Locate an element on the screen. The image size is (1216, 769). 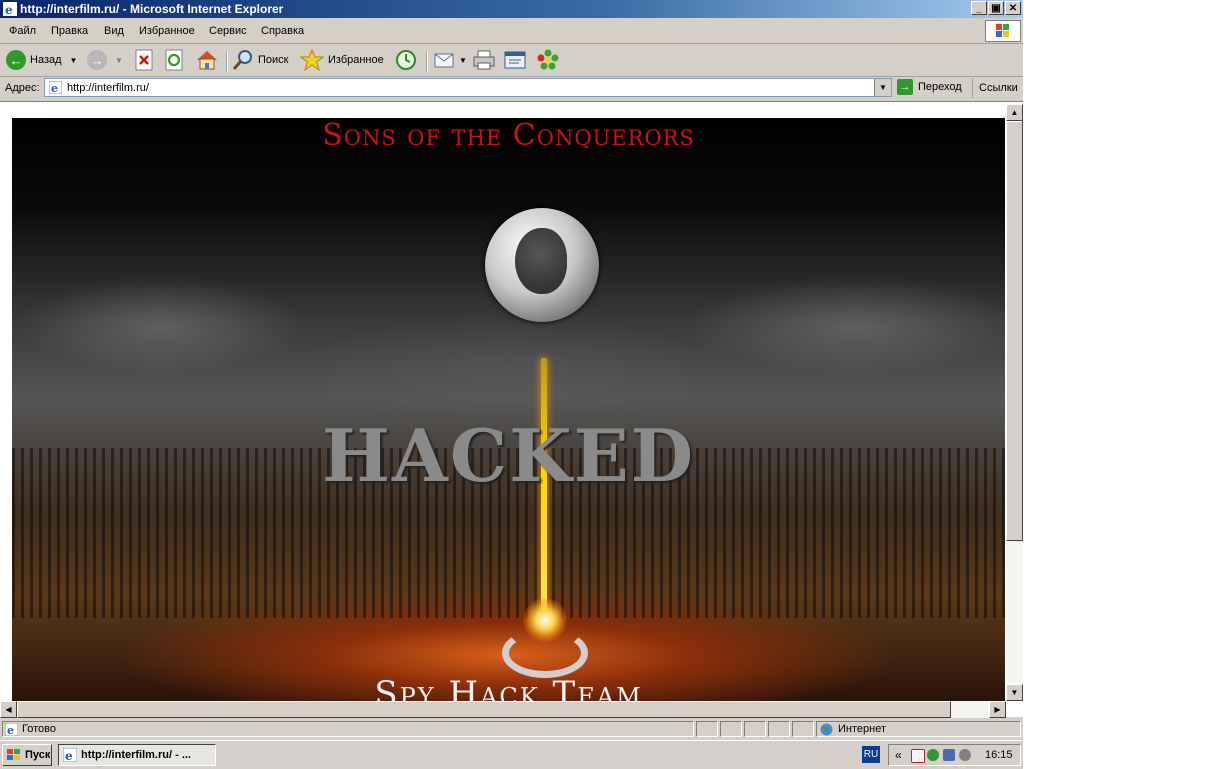
windows-logo is located at coordinates (1003, 31).